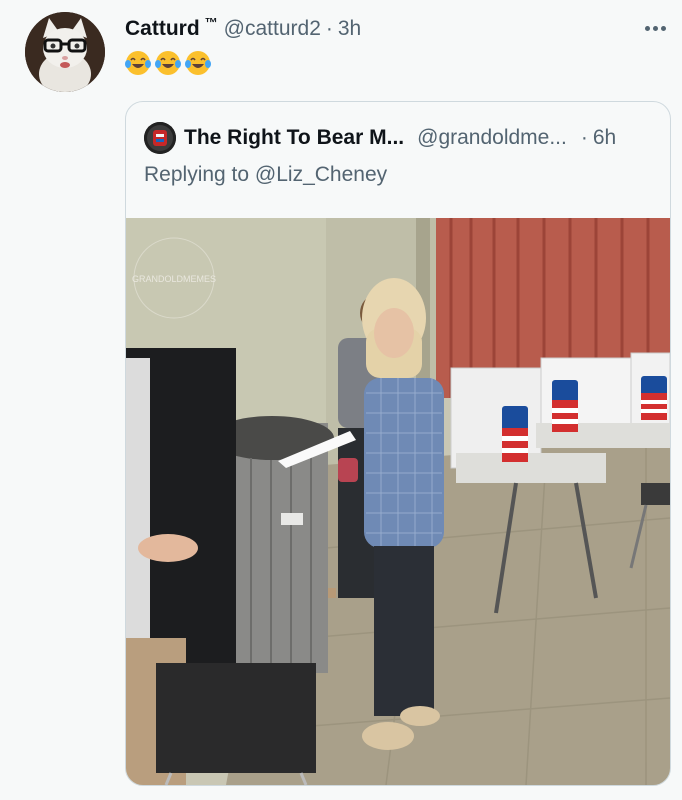 This screenshot has height=800, width=682. I want to click on author-handle: @catturd2, so click(272, 29).